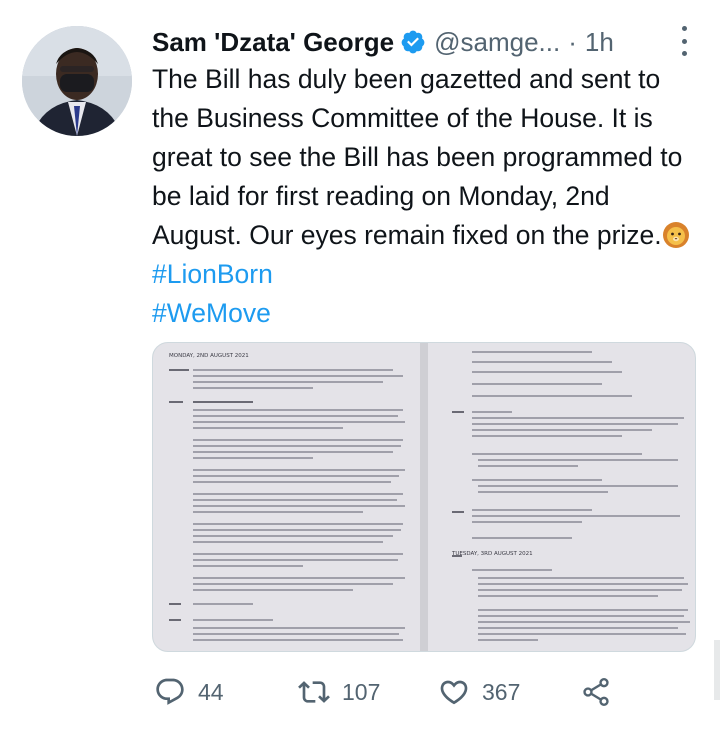  I want to click on share-button, so click(596, 692).